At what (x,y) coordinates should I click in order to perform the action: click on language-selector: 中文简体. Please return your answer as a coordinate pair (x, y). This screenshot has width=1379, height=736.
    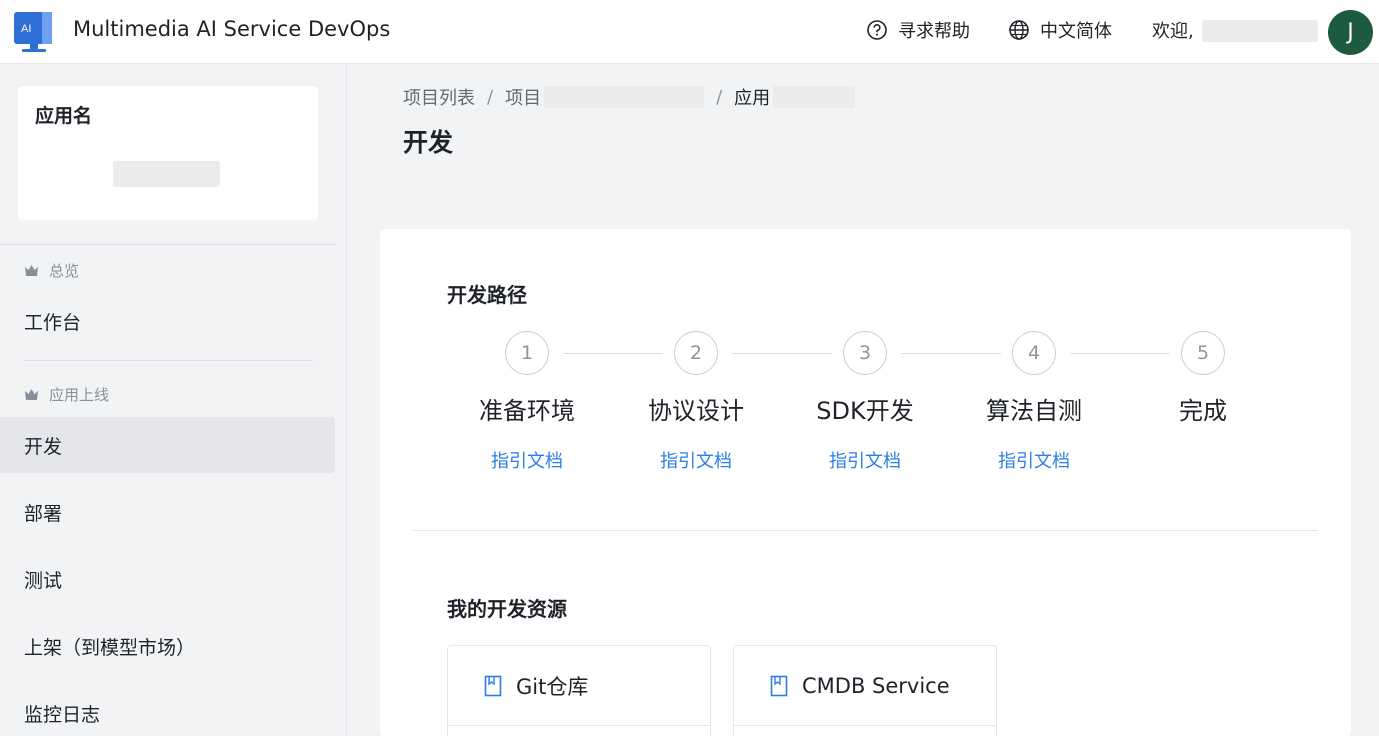
    Looking at the image, I should click on (1060, 30).